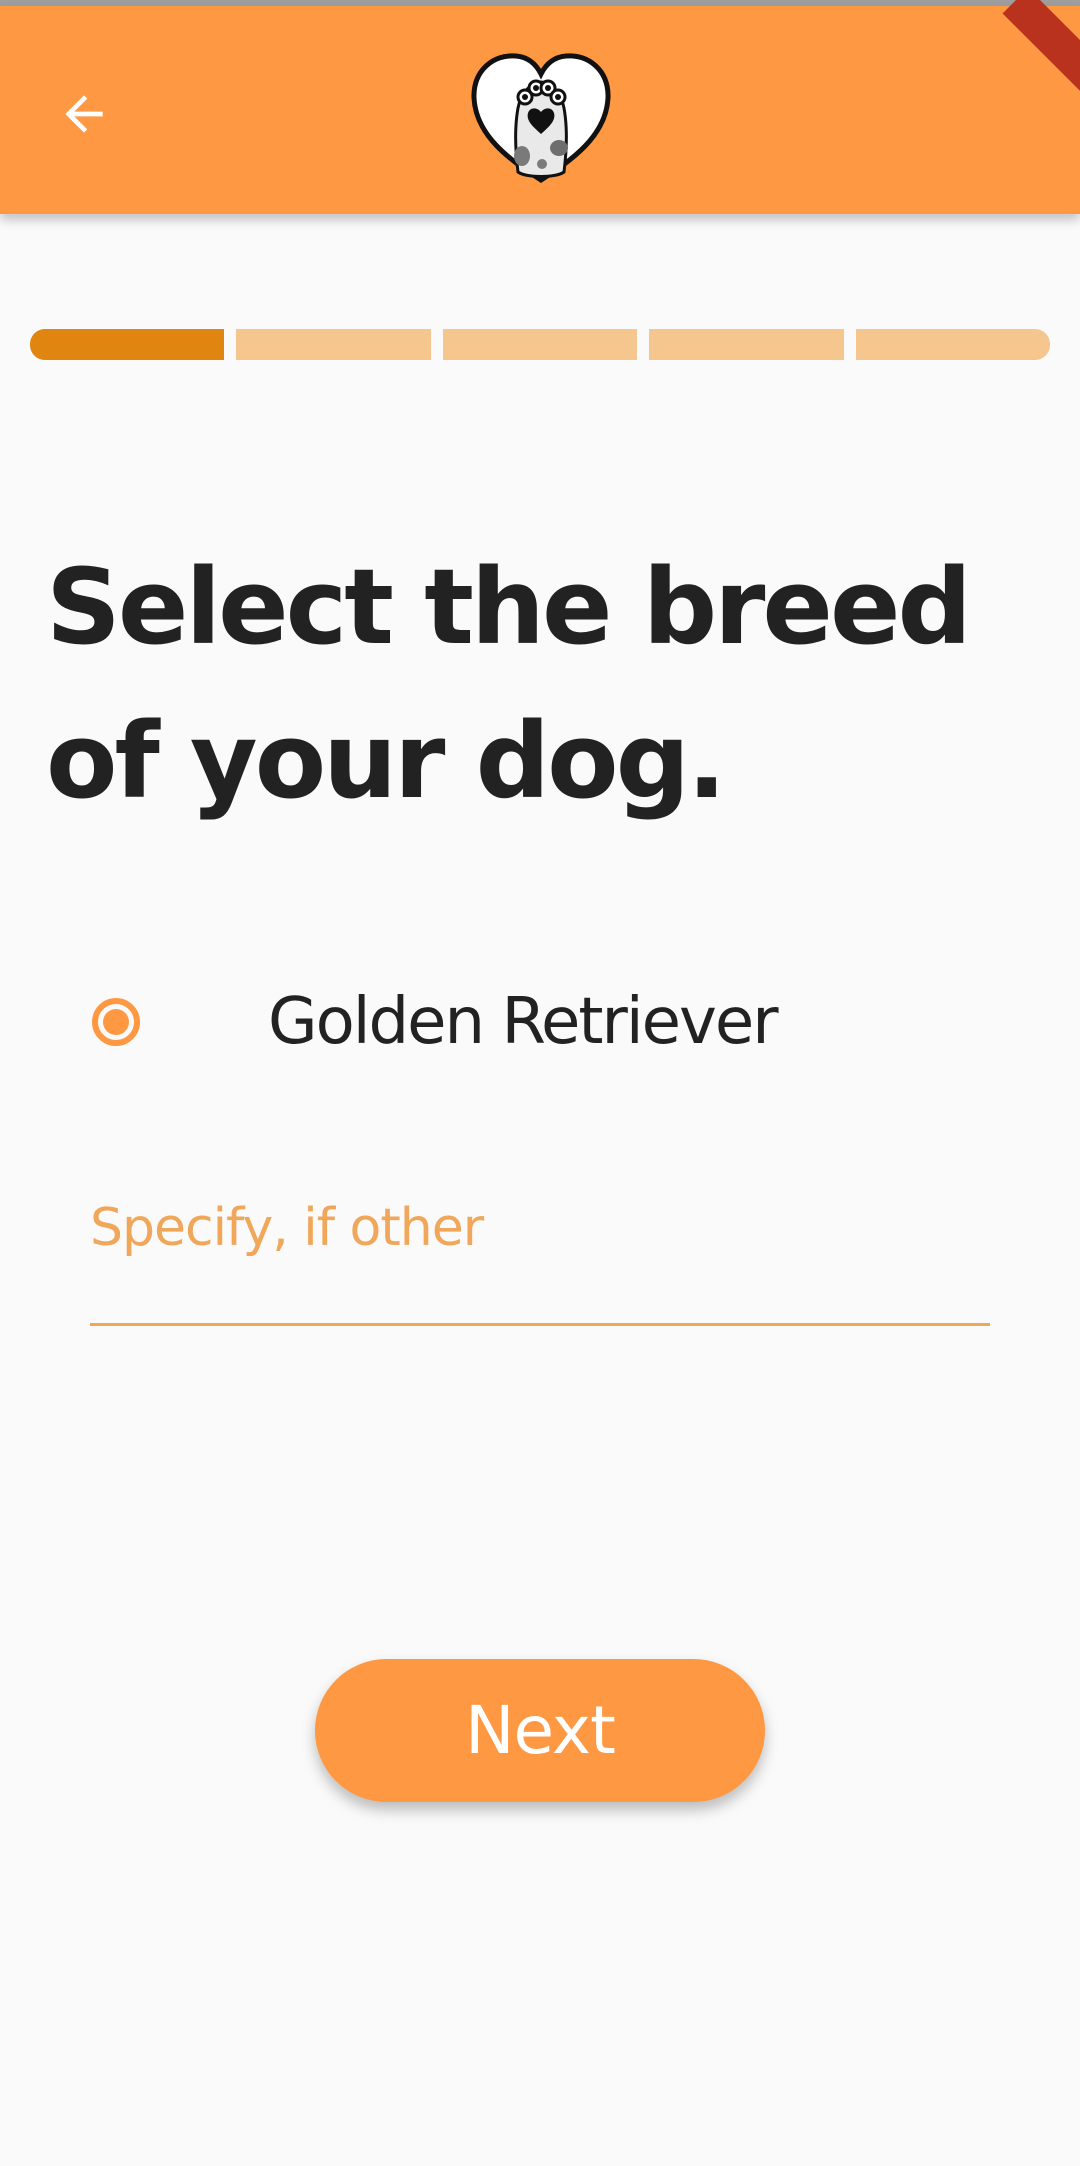 The image size is (1080, 2166). I want to click on heart-dog-paw-logo, so click(541, 118).